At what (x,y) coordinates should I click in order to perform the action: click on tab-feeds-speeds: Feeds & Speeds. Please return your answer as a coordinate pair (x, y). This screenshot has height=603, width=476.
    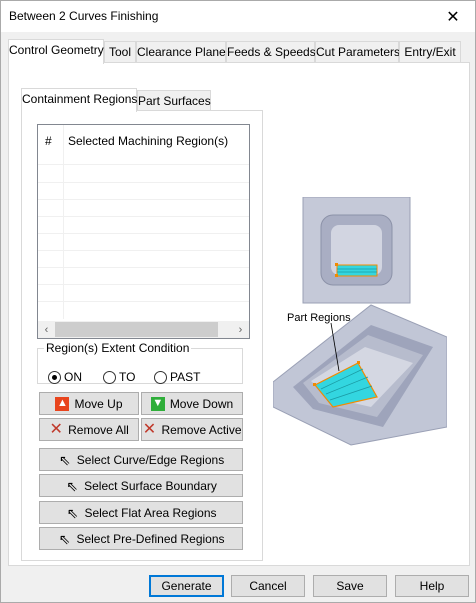
    Looking at the image, I should click on (271, 51).